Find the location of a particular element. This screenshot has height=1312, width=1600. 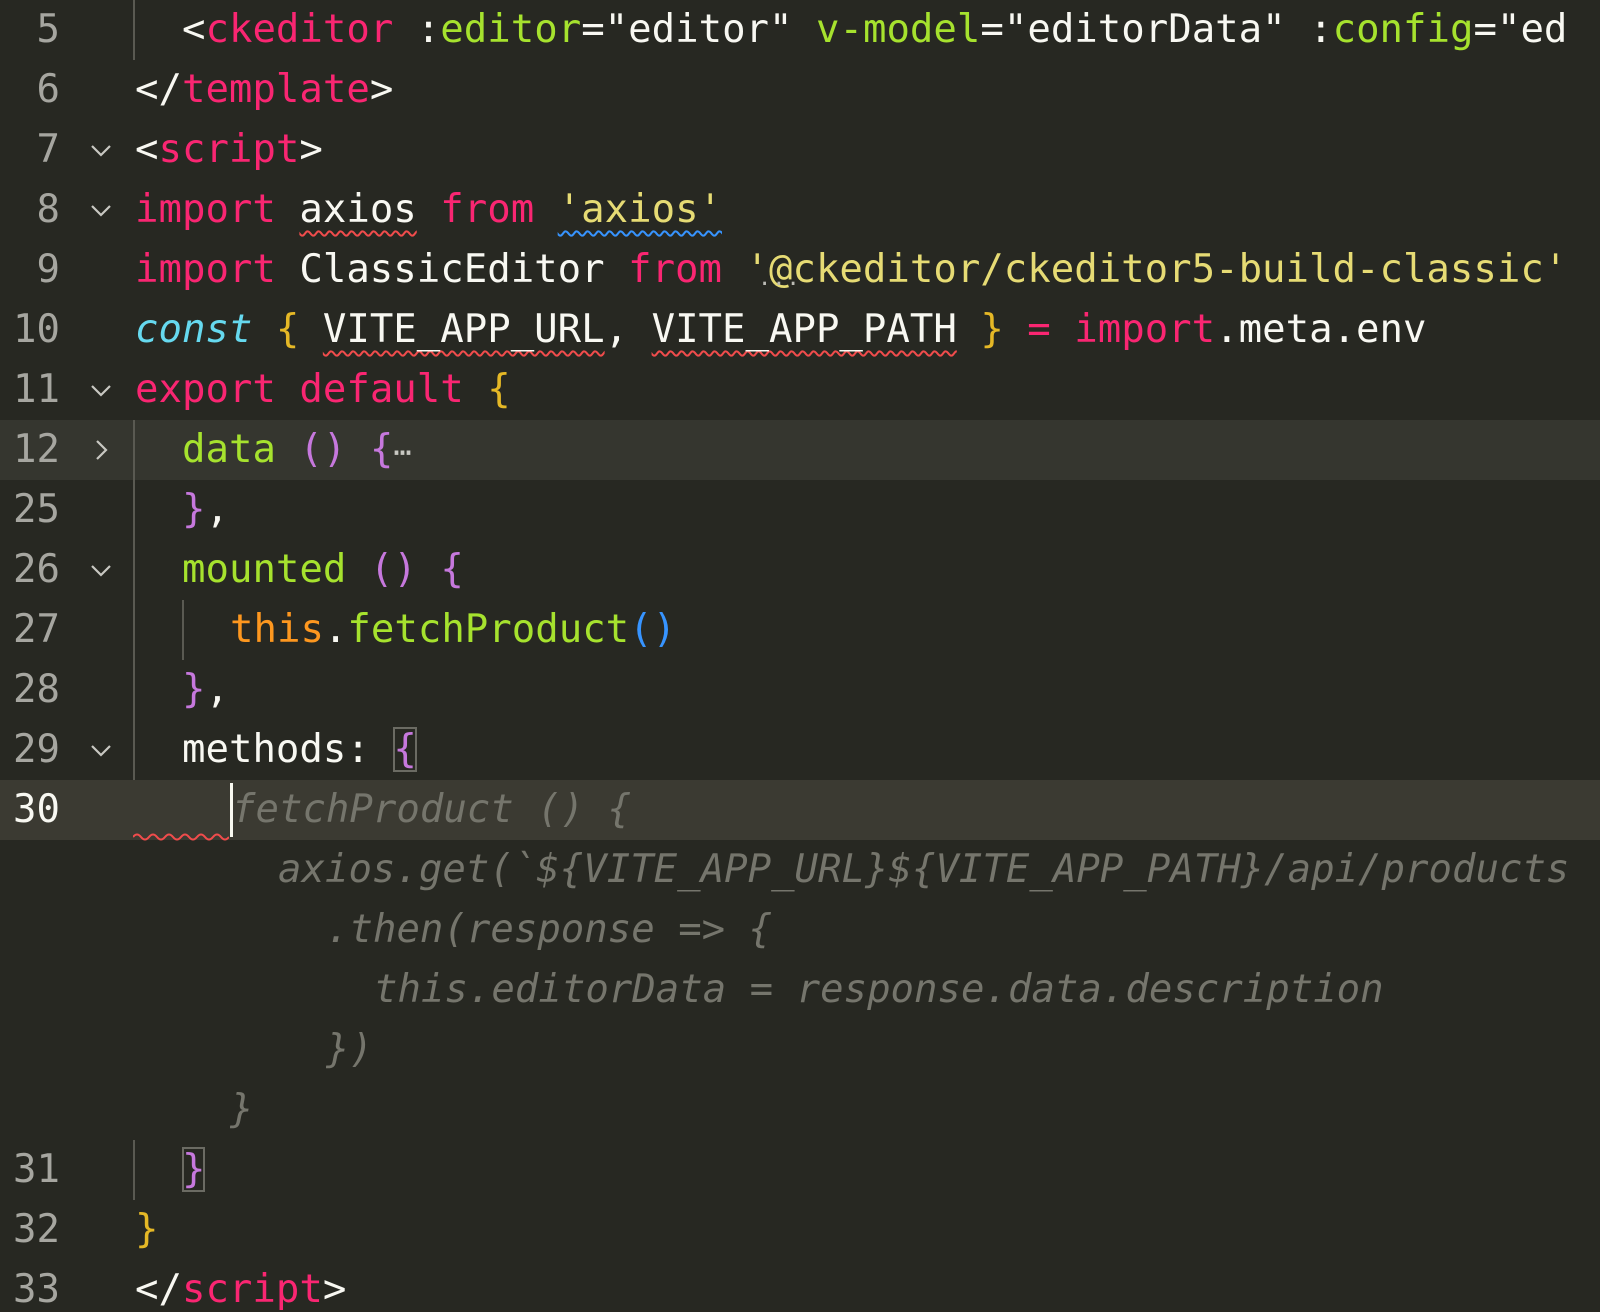

line-number: 7 is located at coordinates (48, 149).